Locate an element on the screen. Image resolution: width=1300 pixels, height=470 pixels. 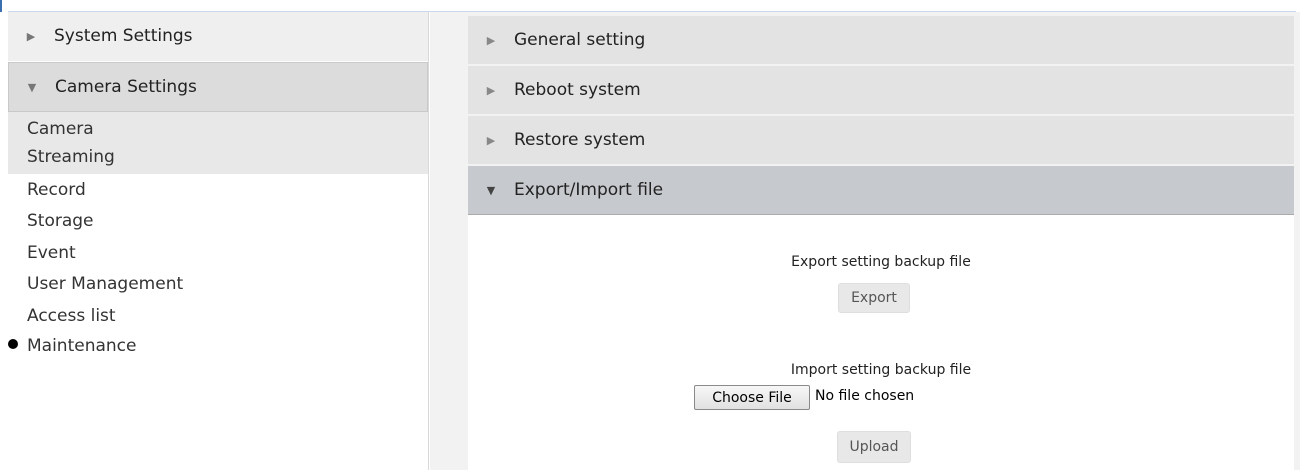
accordion-export-import-file: ▼ Export/Import file is located at coordinates (881, 190).